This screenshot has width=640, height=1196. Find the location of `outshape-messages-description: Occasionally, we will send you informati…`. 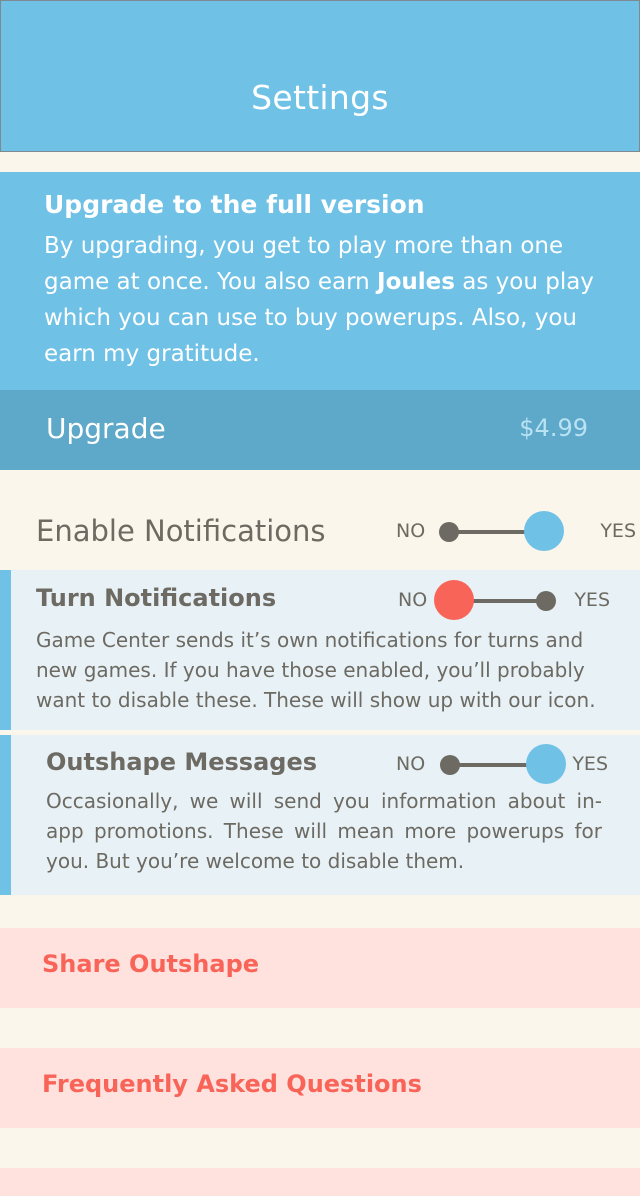

outshape-messages-description: Occasionally, we will send you informati… is located at coordinates (324, 831).